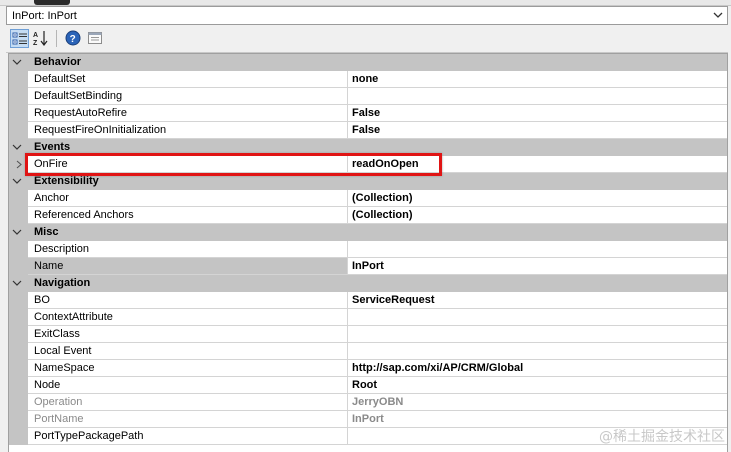 The image size is (731, 452). What do you see at coordinates (35, 43) in the screenshot?
I see `svg-text: Z` at bounding box center [35, 43].